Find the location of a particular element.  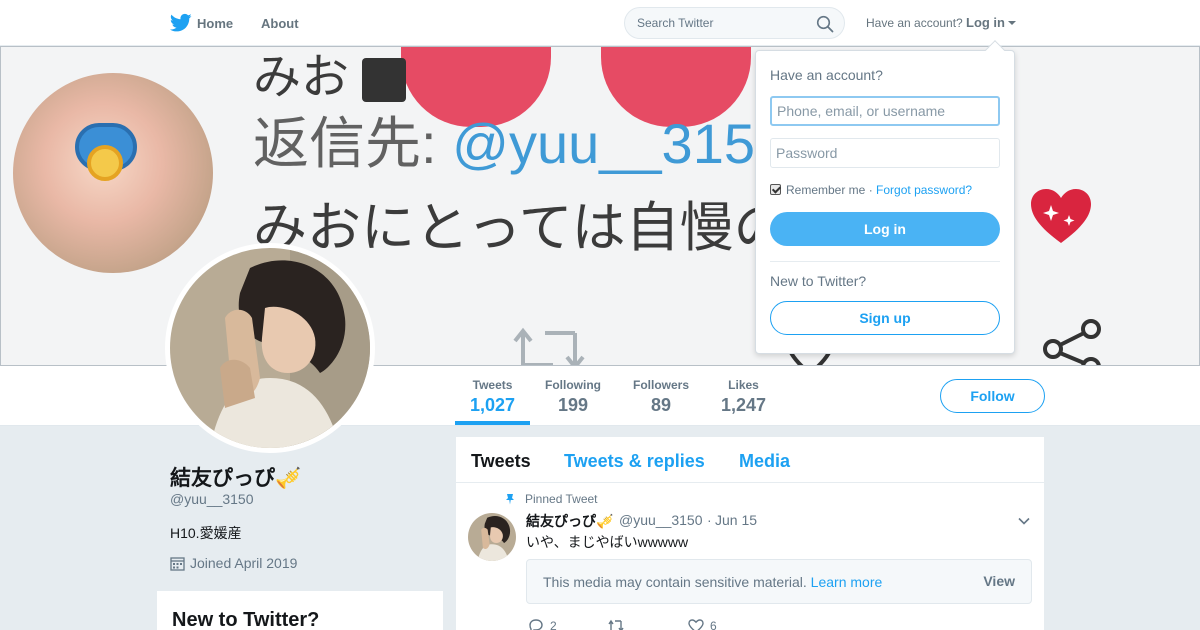

signup-button: Sign up is located at coordinates (885, 318).